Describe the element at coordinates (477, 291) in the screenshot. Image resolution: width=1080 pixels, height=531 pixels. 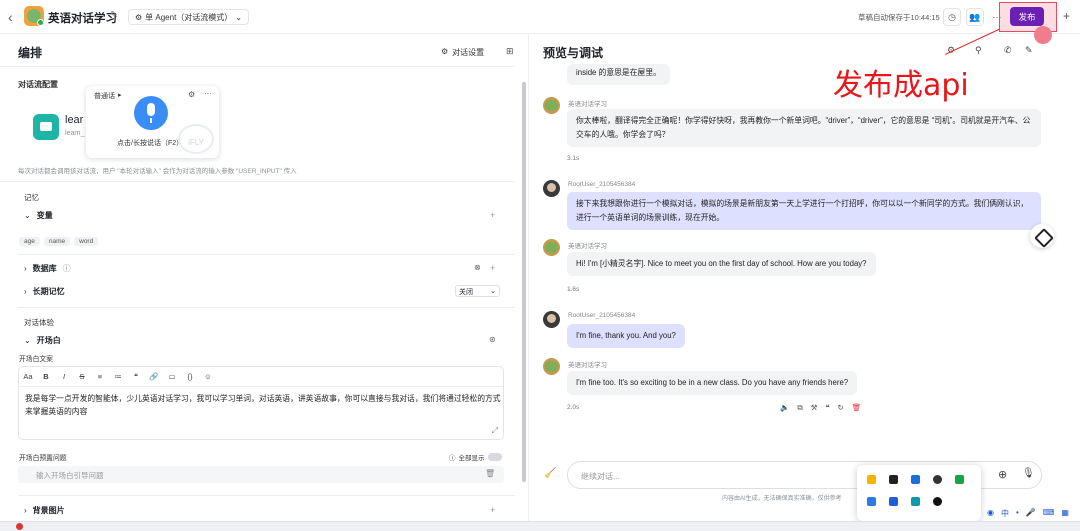
I see `long-term-memory-select: 关闭 ⌄` at that location.